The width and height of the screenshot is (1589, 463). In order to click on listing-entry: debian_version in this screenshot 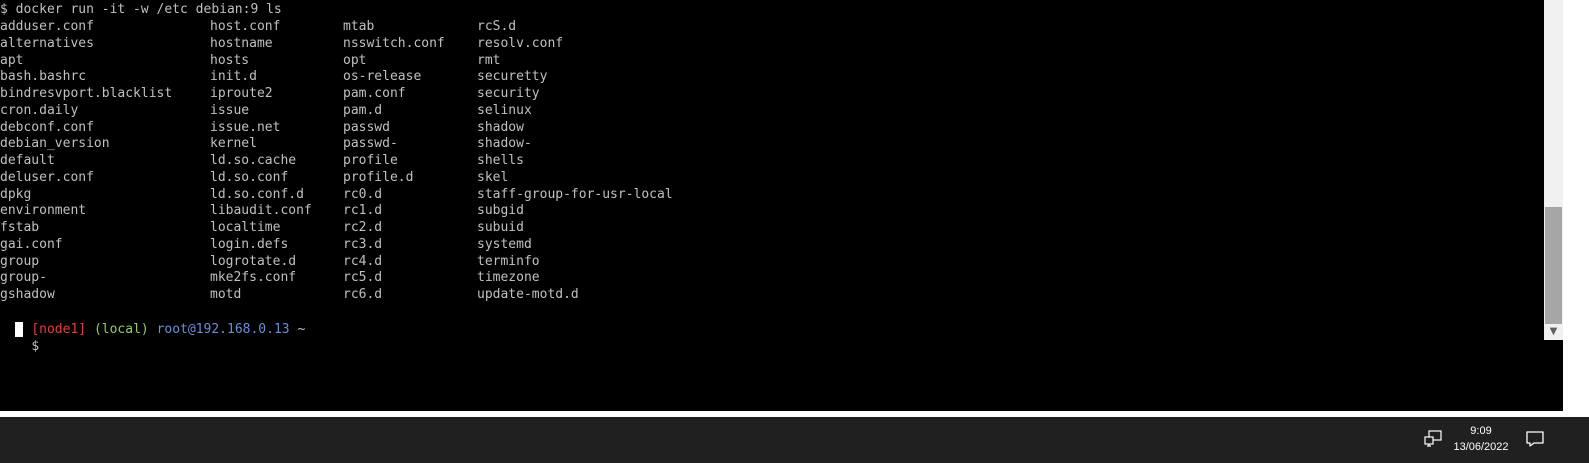, I will do `click(55, 144)`.